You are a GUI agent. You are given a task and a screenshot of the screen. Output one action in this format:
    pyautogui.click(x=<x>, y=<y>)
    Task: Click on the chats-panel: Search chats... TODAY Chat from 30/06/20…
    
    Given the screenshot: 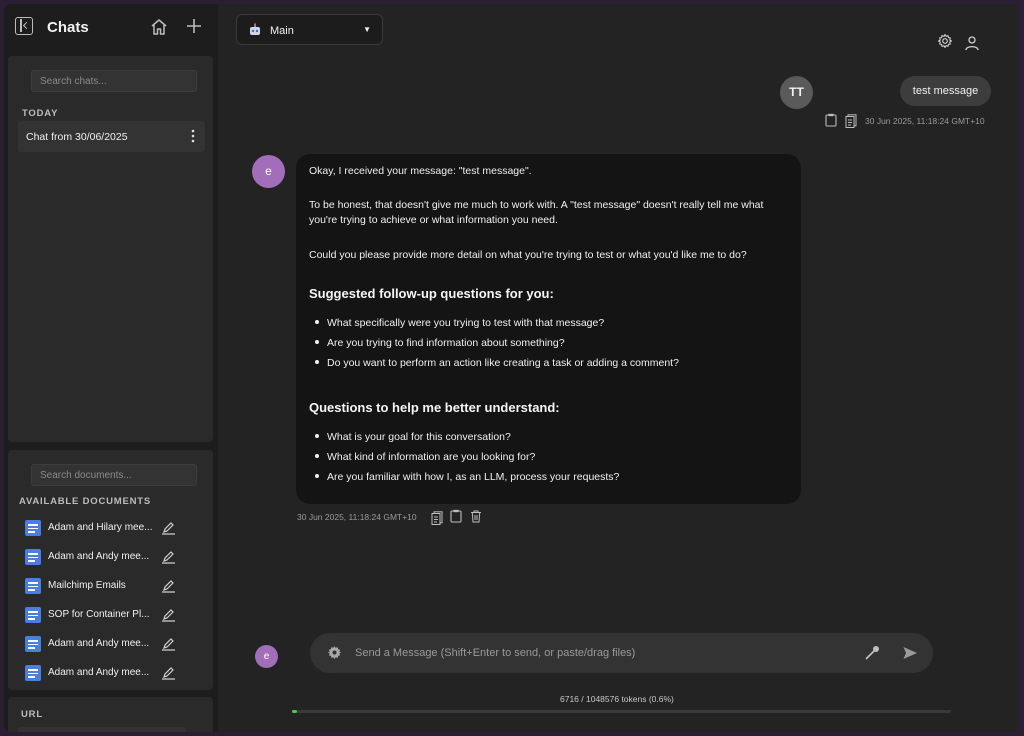 What is the action you would take?
    pyautogui.click(x=110, y=249)
    